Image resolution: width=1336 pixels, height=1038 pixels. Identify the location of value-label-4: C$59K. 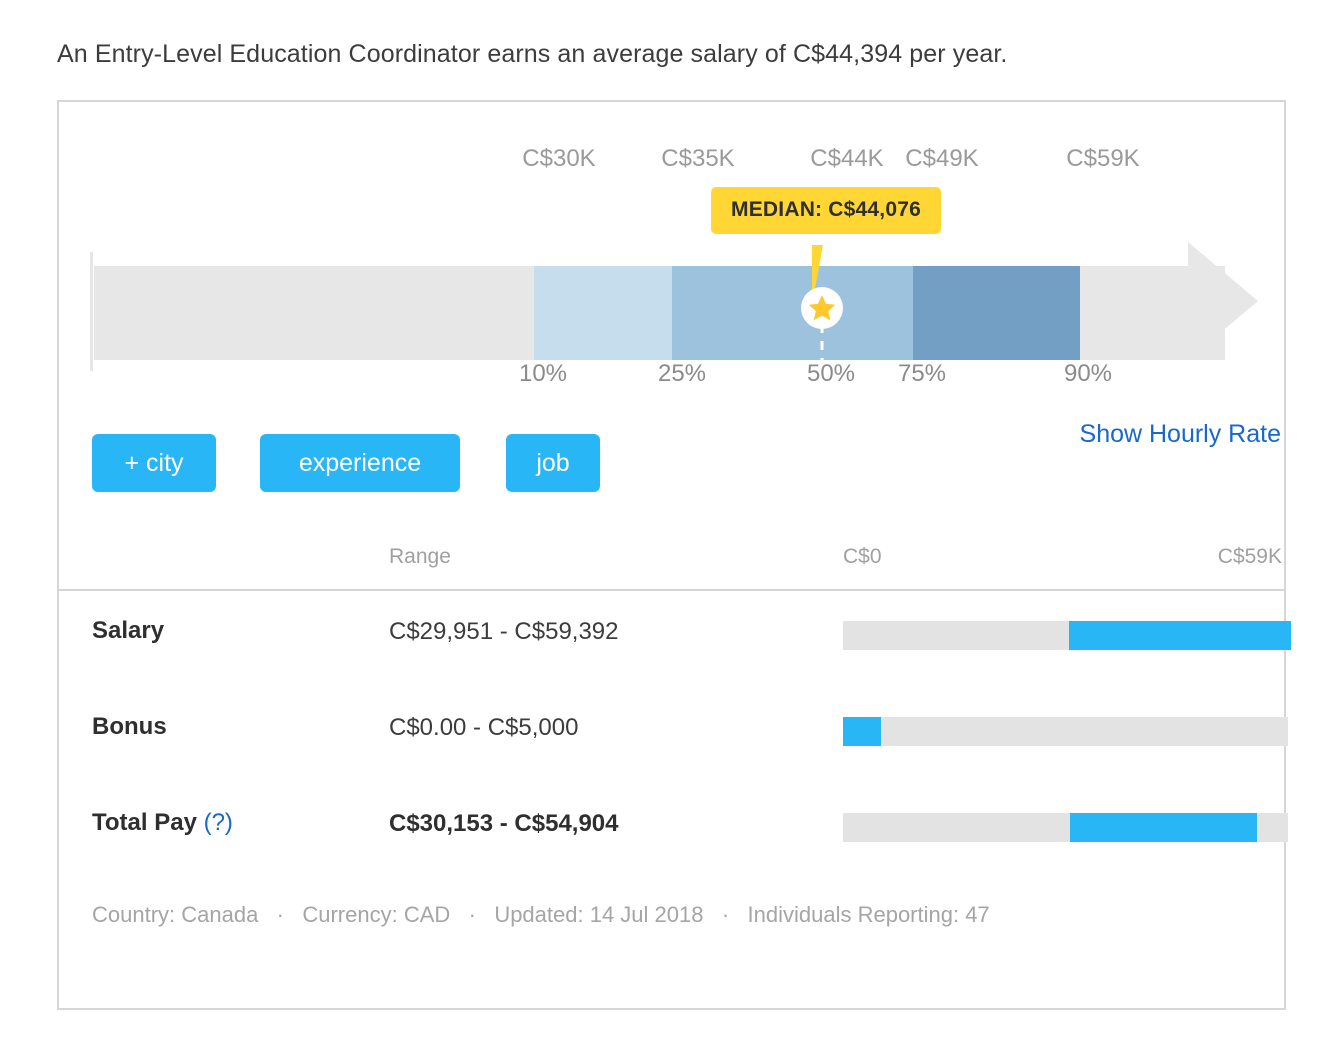
(1103, 158).